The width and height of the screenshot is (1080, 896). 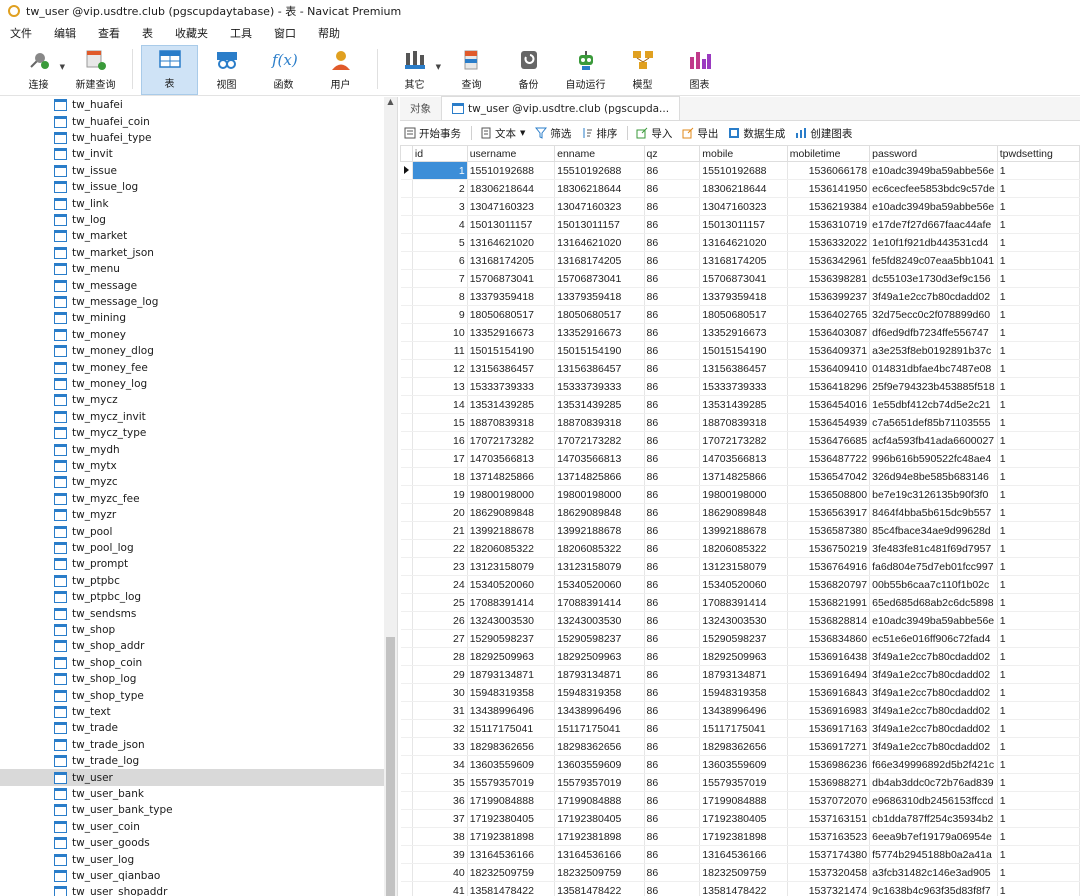 I want to click on create-chart-button: 创建图表, so click(x=823, y=133).